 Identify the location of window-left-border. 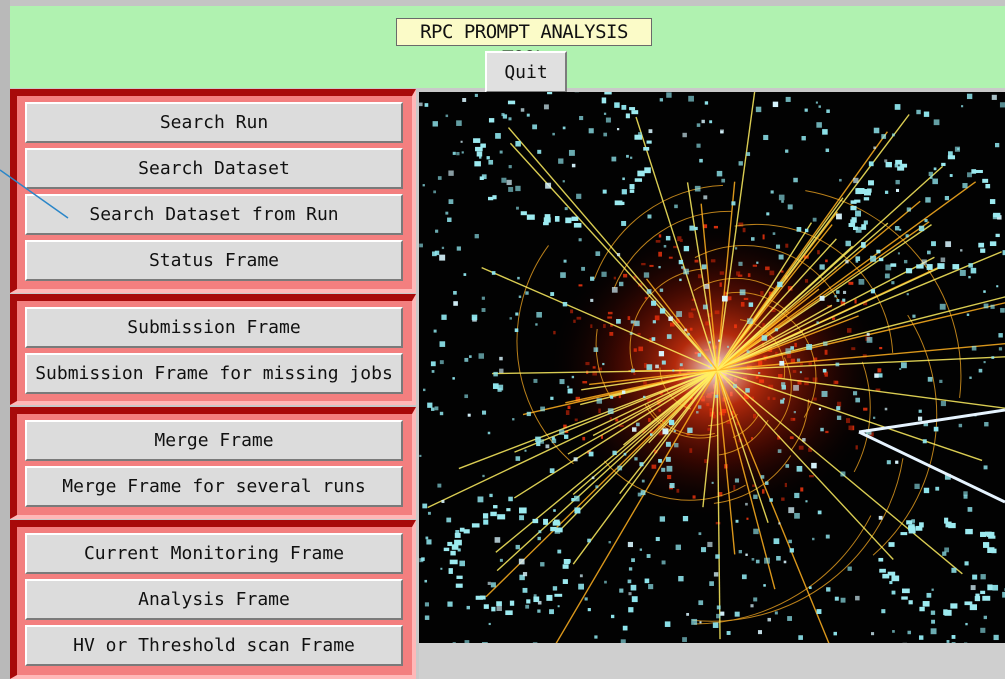
(5, 339).